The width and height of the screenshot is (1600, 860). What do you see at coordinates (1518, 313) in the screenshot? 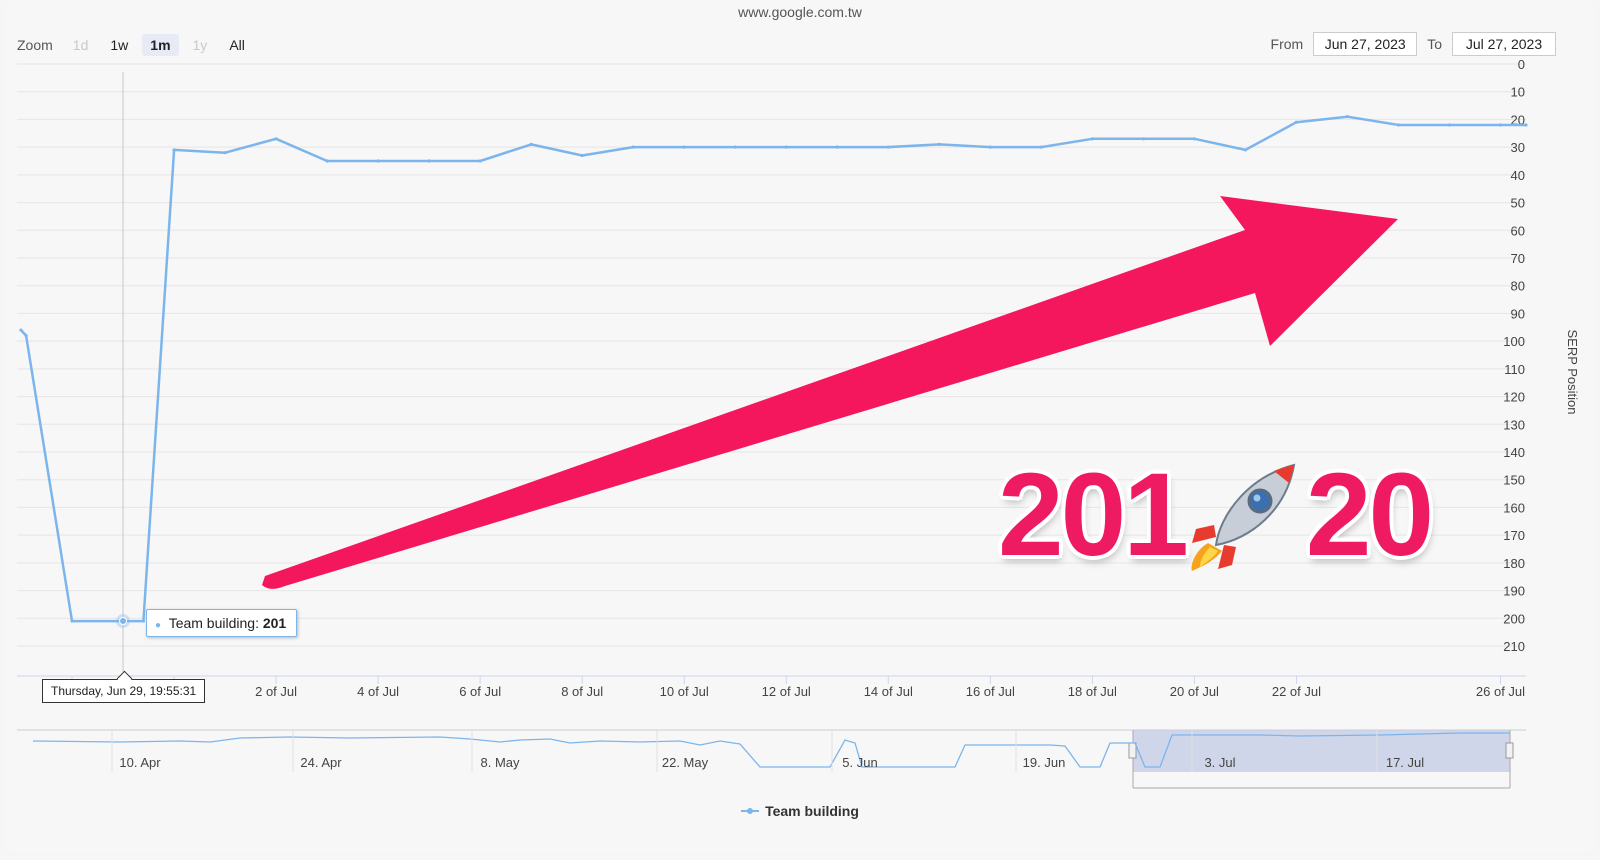
I see `y-tick-label: 90` at bounding box center [1518, 313].